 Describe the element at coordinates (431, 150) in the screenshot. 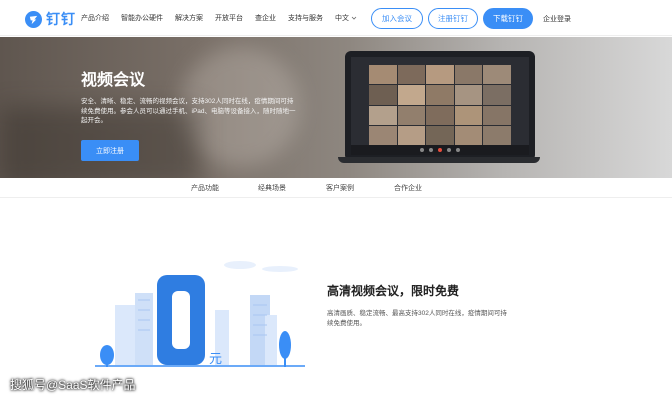

I see `camera-icon` at that location.